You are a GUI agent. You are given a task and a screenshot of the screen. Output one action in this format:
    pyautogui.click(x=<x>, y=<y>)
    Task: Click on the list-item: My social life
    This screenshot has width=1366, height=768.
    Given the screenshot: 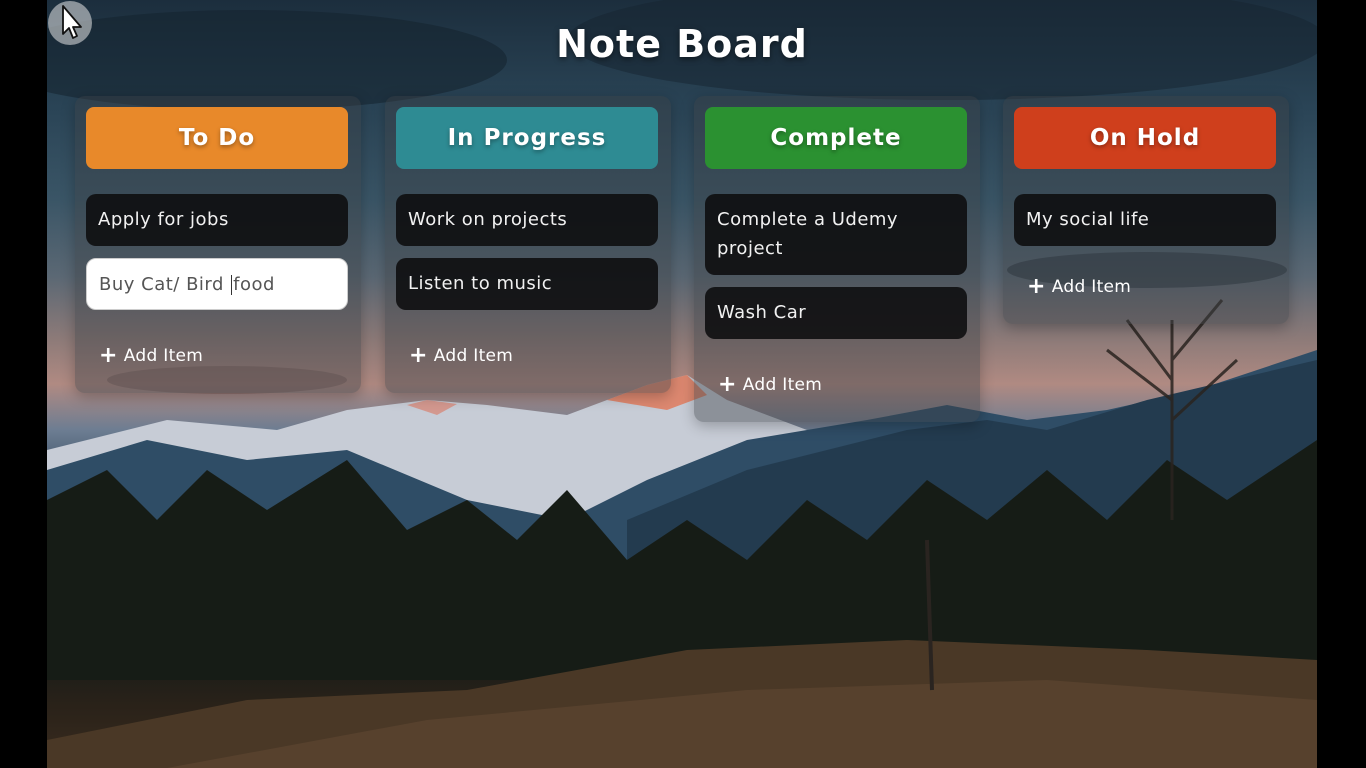 What is the action you would take?
    pyautogui.click(x=1145, y=220)
    